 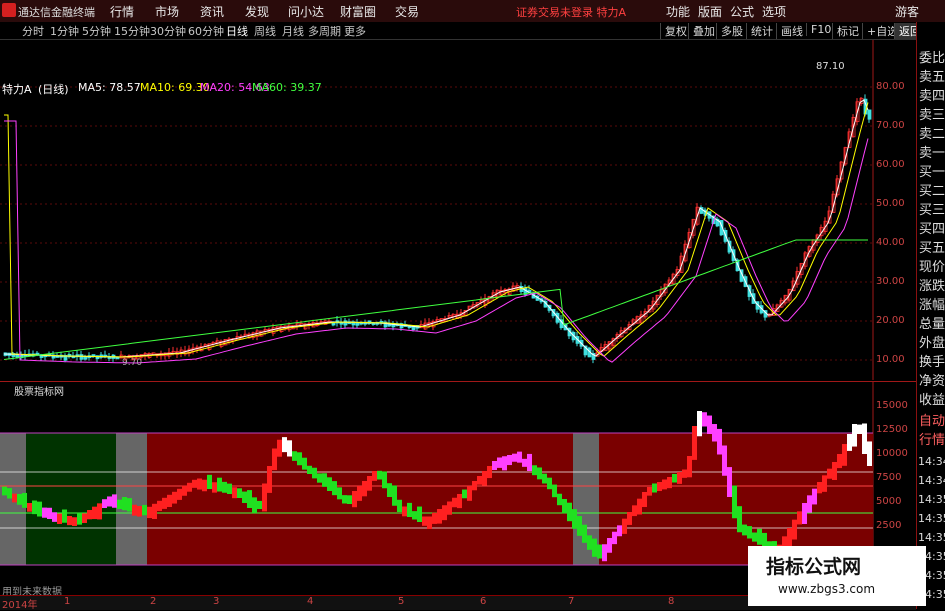 What do you see at coordinates (890, 125) in the screenshot?
I see `price-tick: 70.00` at bounding box center [890, 125].